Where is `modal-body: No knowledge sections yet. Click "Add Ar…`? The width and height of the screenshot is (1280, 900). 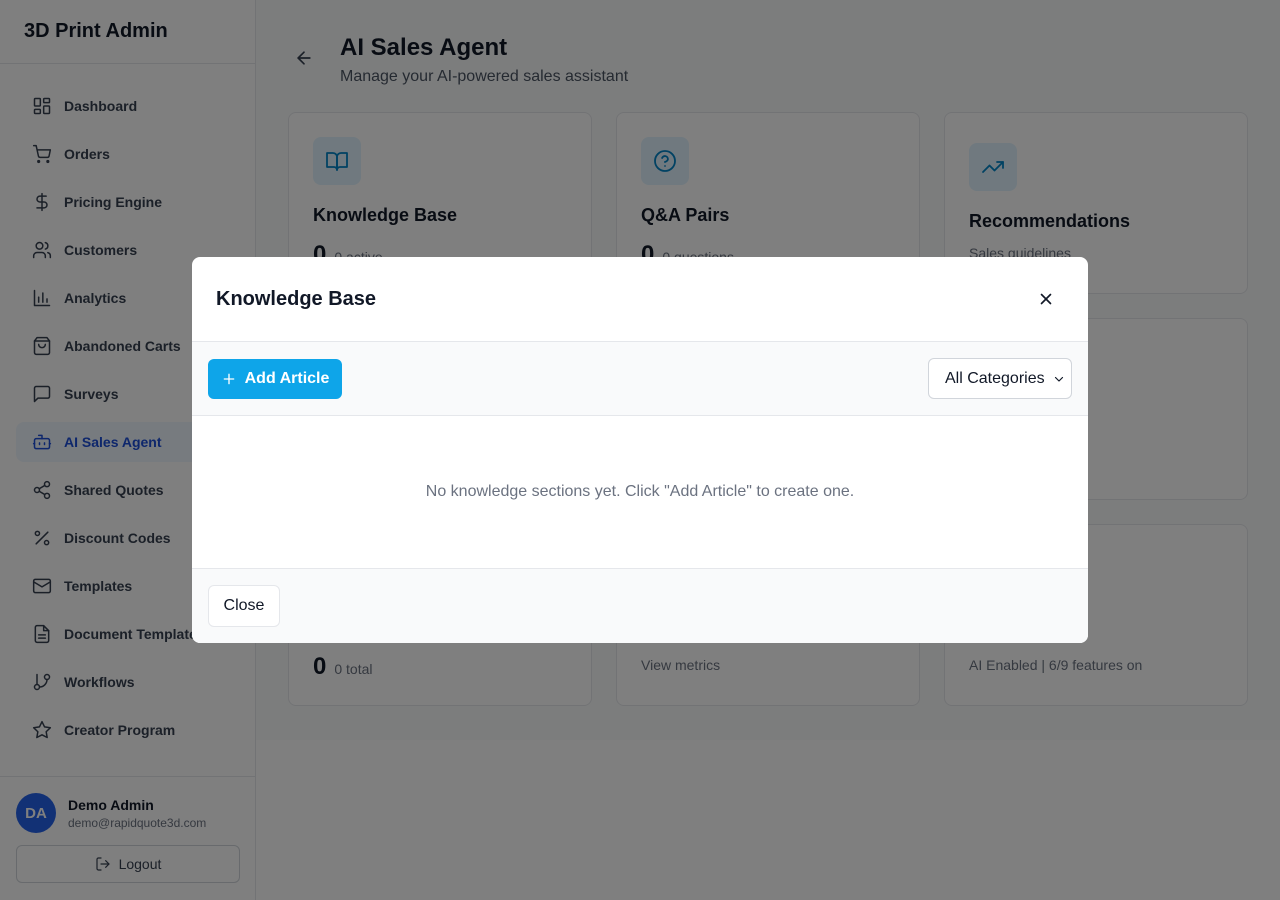
modal-body: No knowledge sections yet. Click "Add Ar… is located at coordinates (640, 492).